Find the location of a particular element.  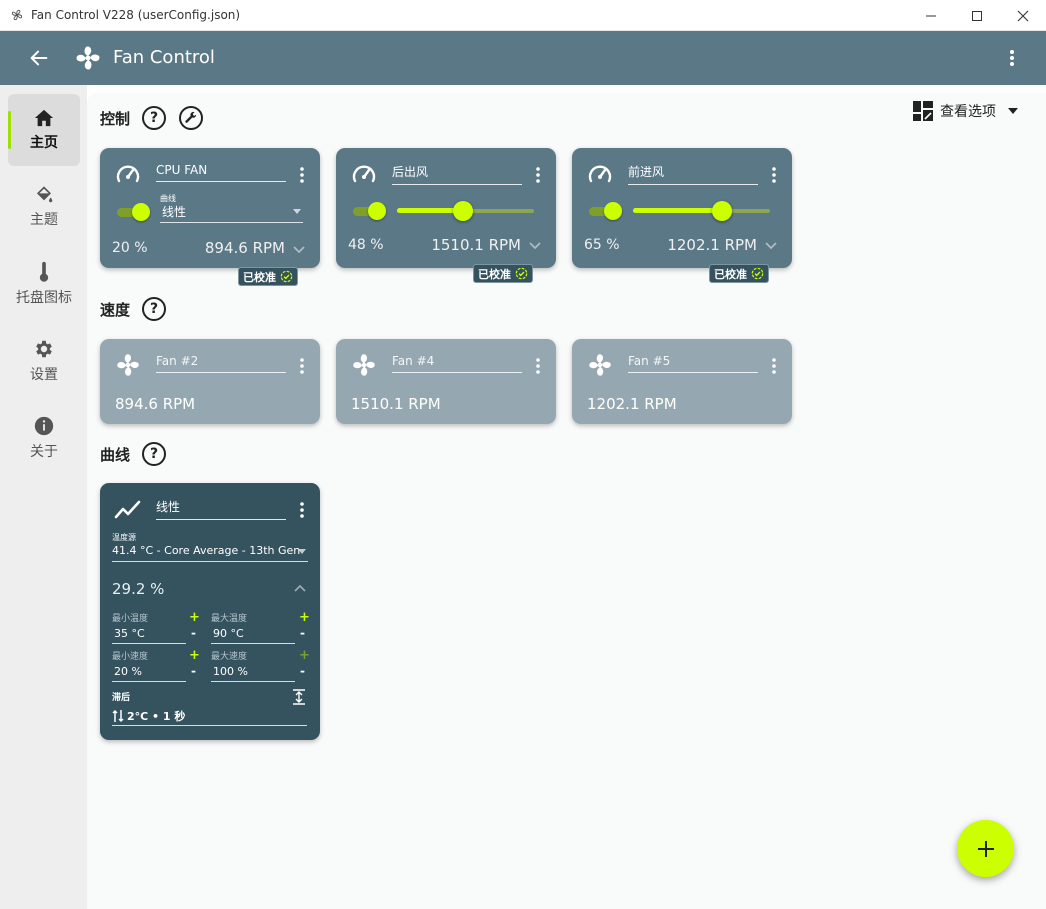

gear-icon is located at coordinates (44, 349).